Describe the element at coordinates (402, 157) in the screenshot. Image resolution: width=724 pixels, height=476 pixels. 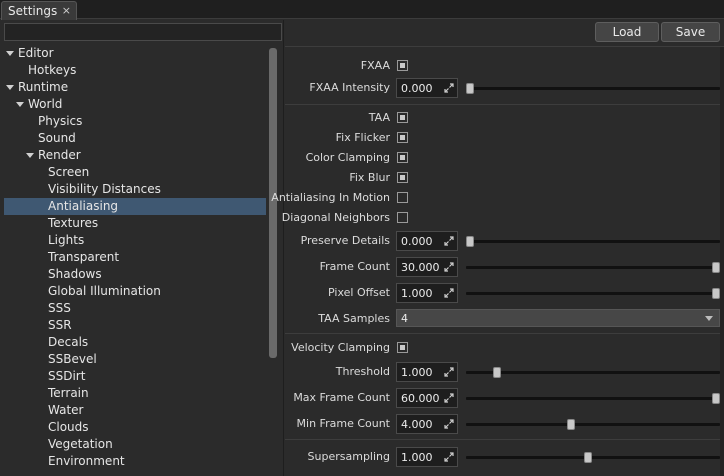
I see `color-clamping-checkbox` at that location.